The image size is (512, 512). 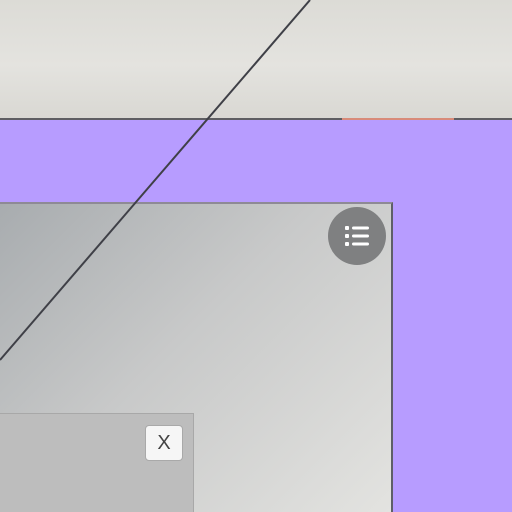 I want to click on menu-button, so click(x=357, y=236).